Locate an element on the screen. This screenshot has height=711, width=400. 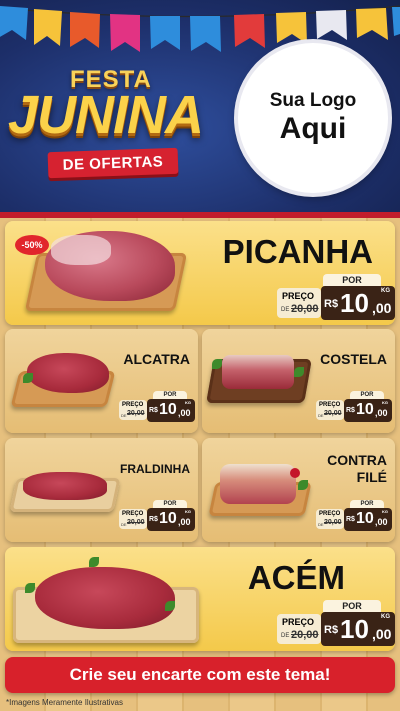
cta-text: Crie seu encarte com este tema! is located at coordinates (200, 674).